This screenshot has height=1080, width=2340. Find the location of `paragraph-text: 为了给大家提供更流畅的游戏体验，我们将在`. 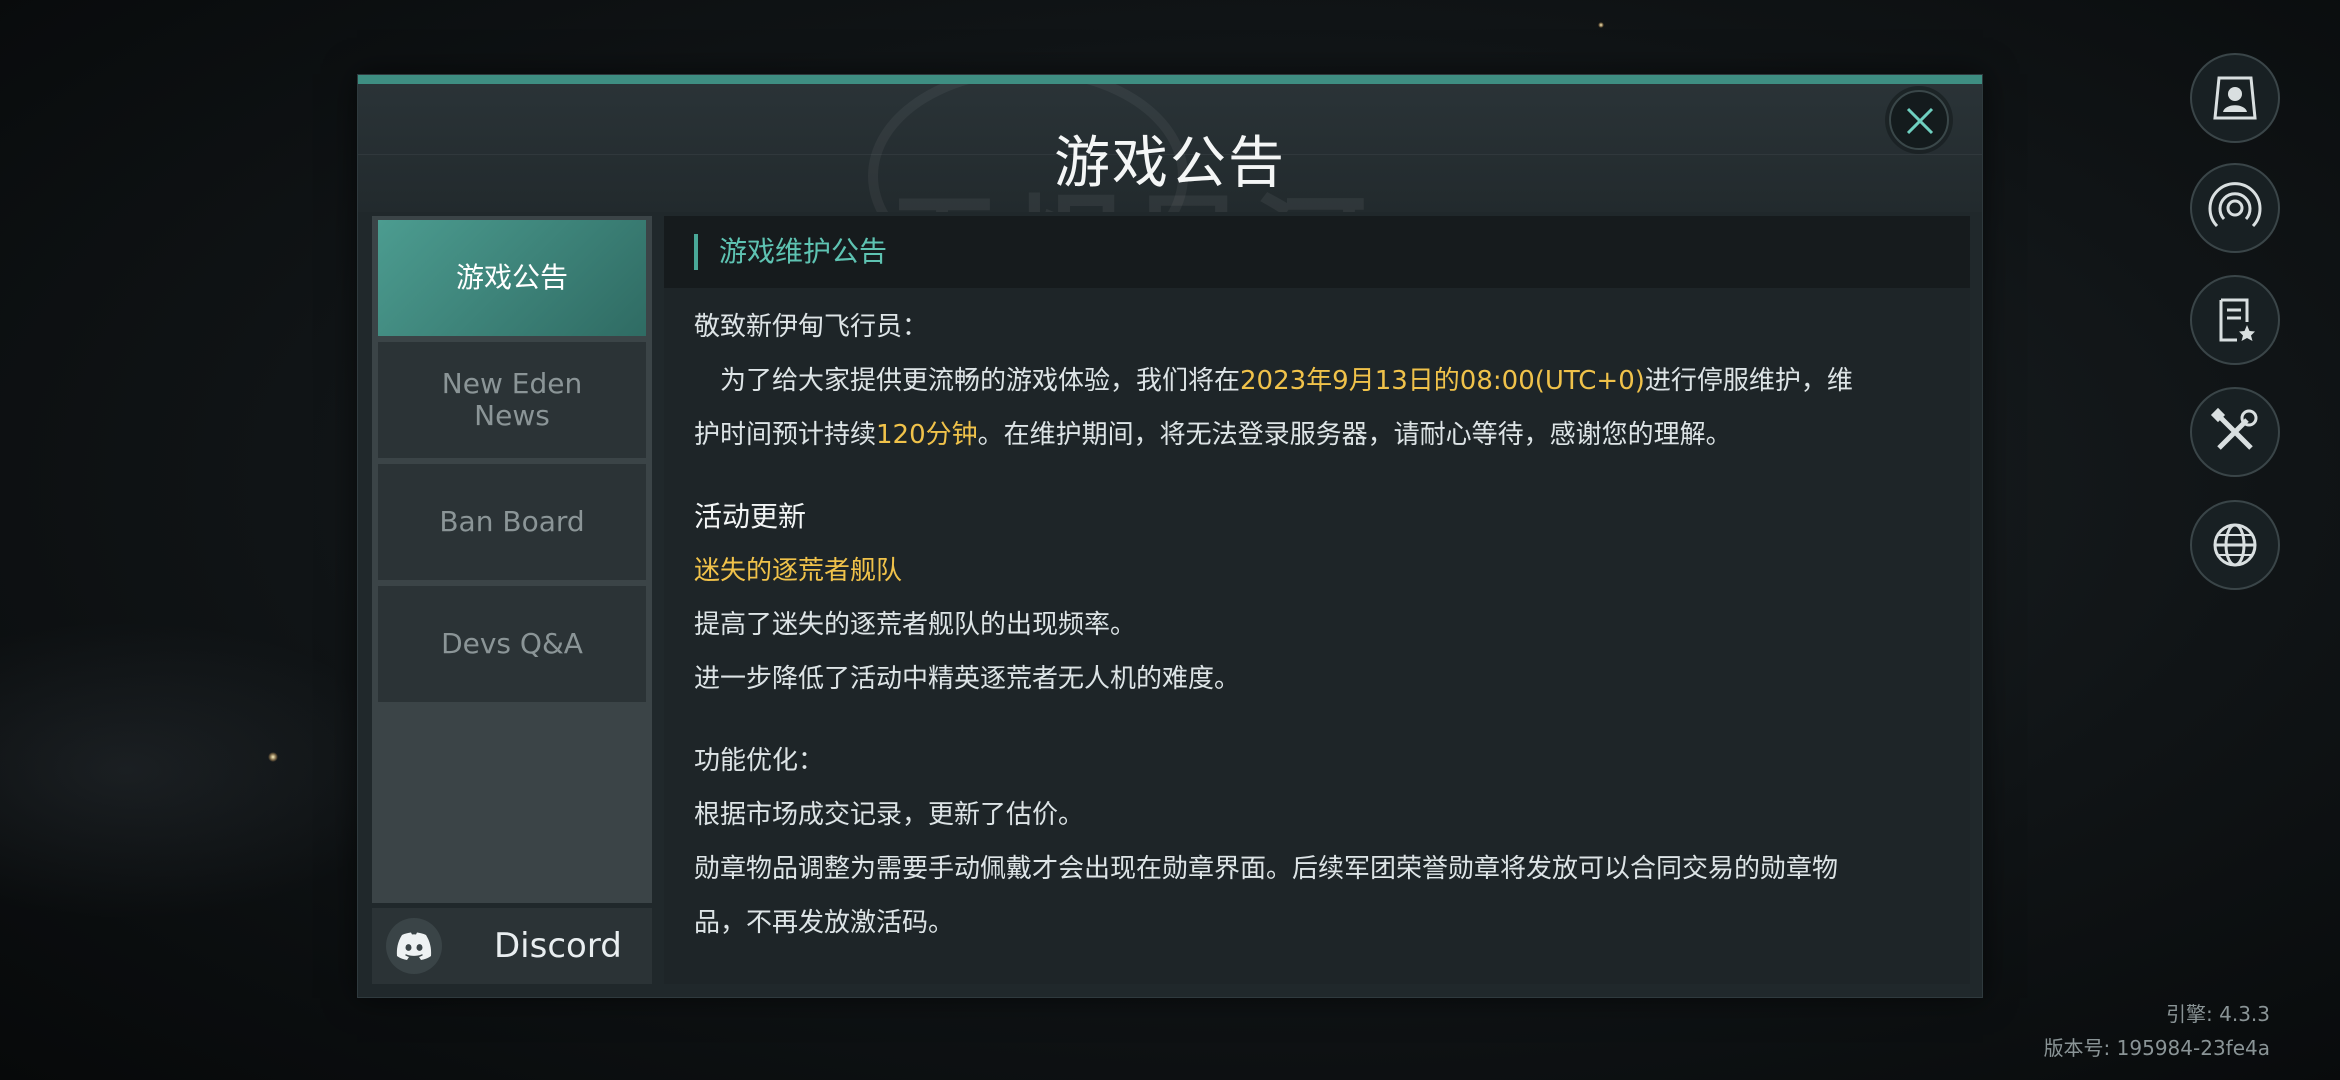

paragraph-text: 为了给大家提供更流畅的游戏体验，我们将在 is located at coordinates (980, 381).